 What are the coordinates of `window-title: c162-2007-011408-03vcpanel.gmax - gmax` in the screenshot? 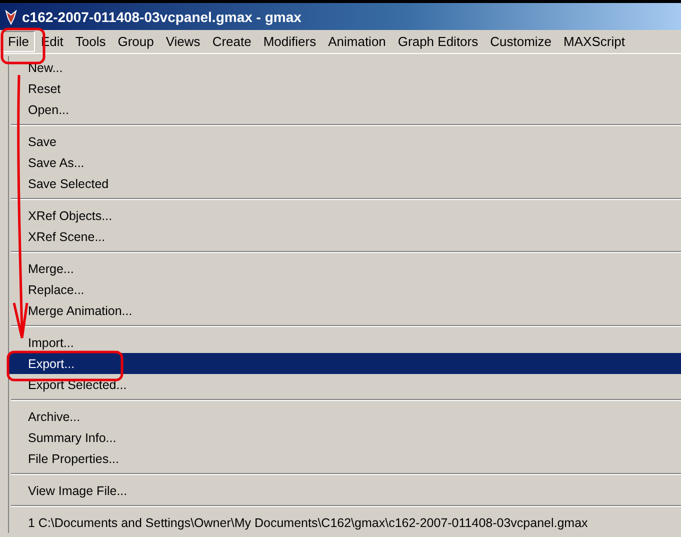 It's located at (162, 16).